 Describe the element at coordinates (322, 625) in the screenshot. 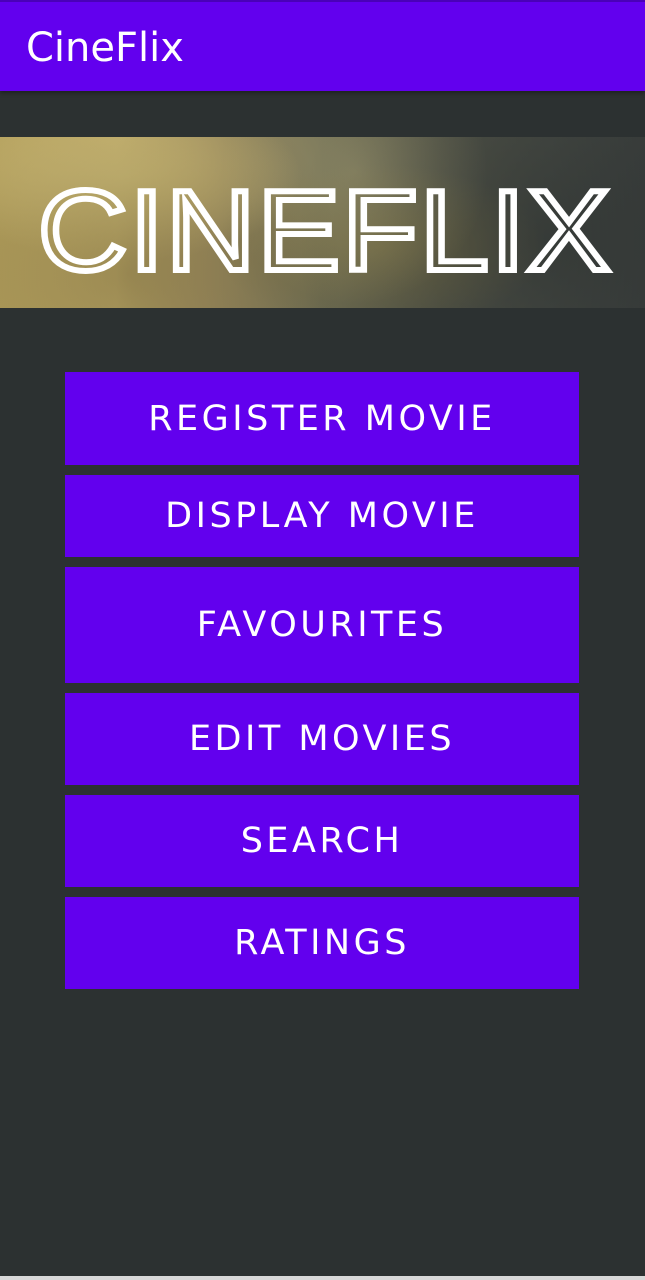

I see `favourites-button: FAVOURITES` at that location.